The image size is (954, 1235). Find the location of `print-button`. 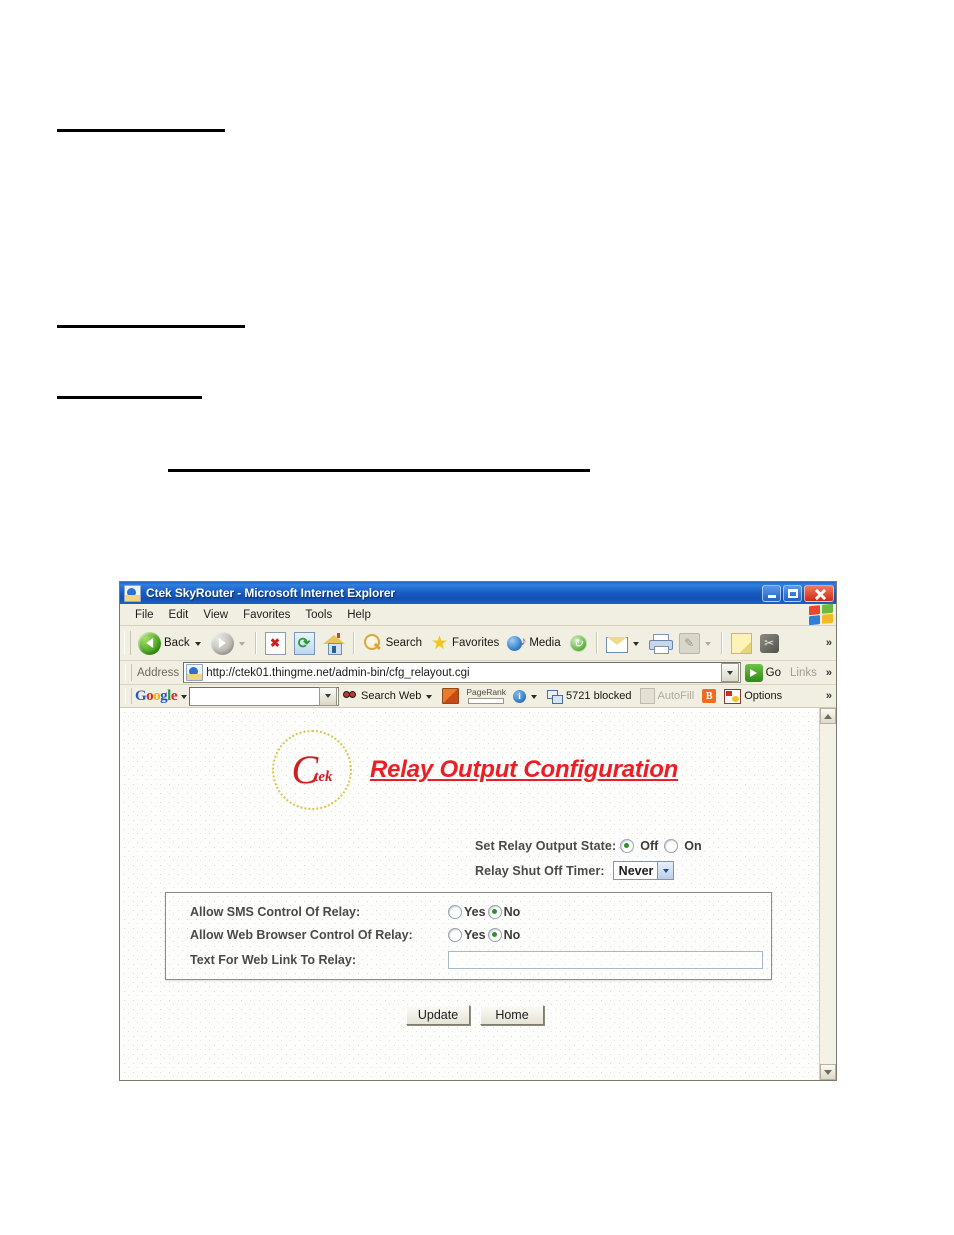

print-button is located at coordinates (660, 643).